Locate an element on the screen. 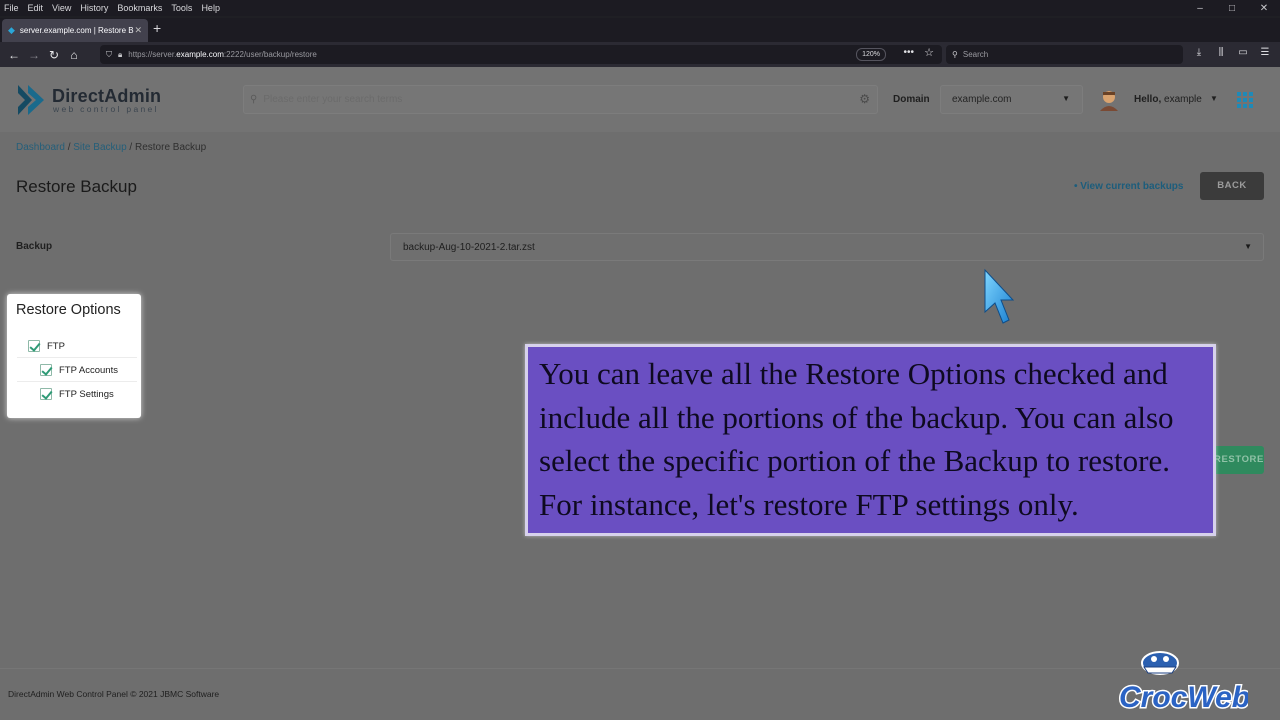  checkbox-ftp-accounts is located at coordinates (46, 370).